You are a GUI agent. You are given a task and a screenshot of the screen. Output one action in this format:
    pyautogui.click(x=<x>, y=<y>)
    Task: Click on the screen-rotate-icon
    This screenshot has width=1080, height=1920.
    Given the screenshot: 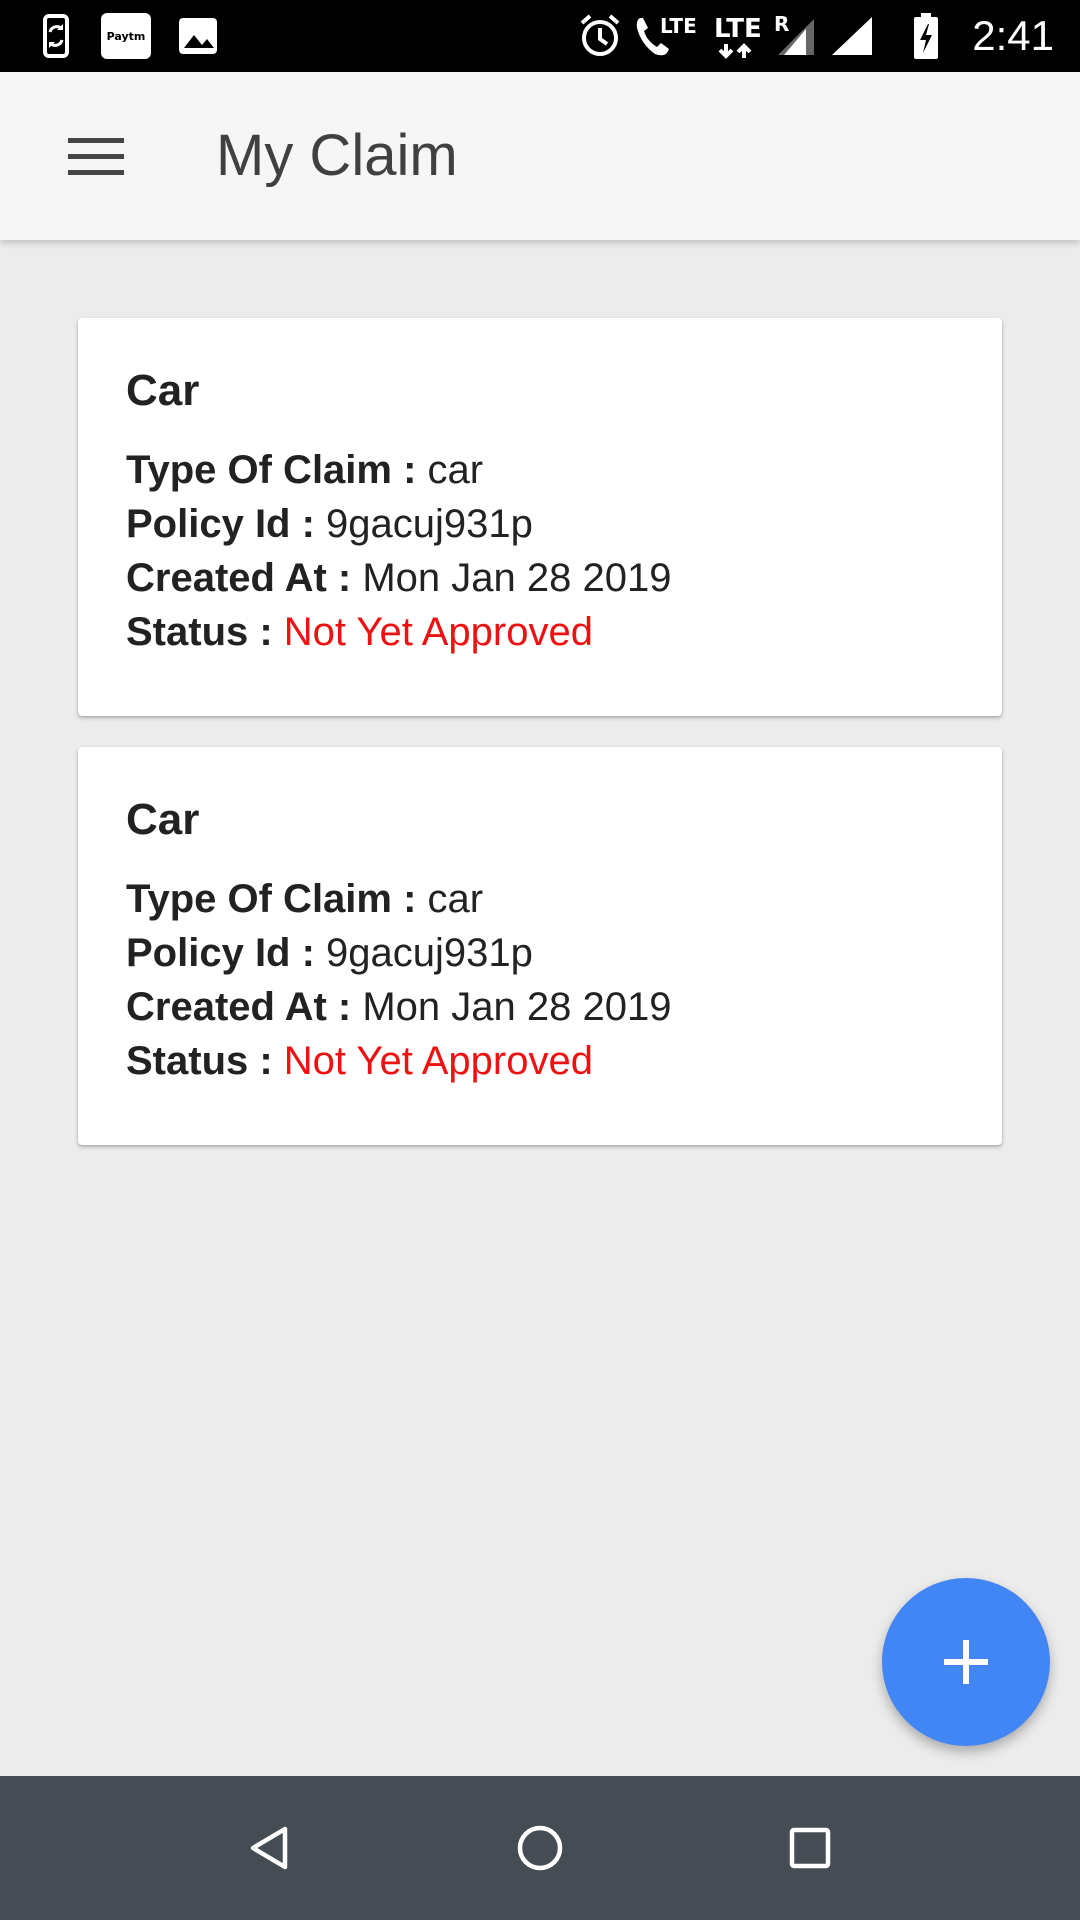 What is the action you would take?
    pyautogui.click(x=56, y=36)
    